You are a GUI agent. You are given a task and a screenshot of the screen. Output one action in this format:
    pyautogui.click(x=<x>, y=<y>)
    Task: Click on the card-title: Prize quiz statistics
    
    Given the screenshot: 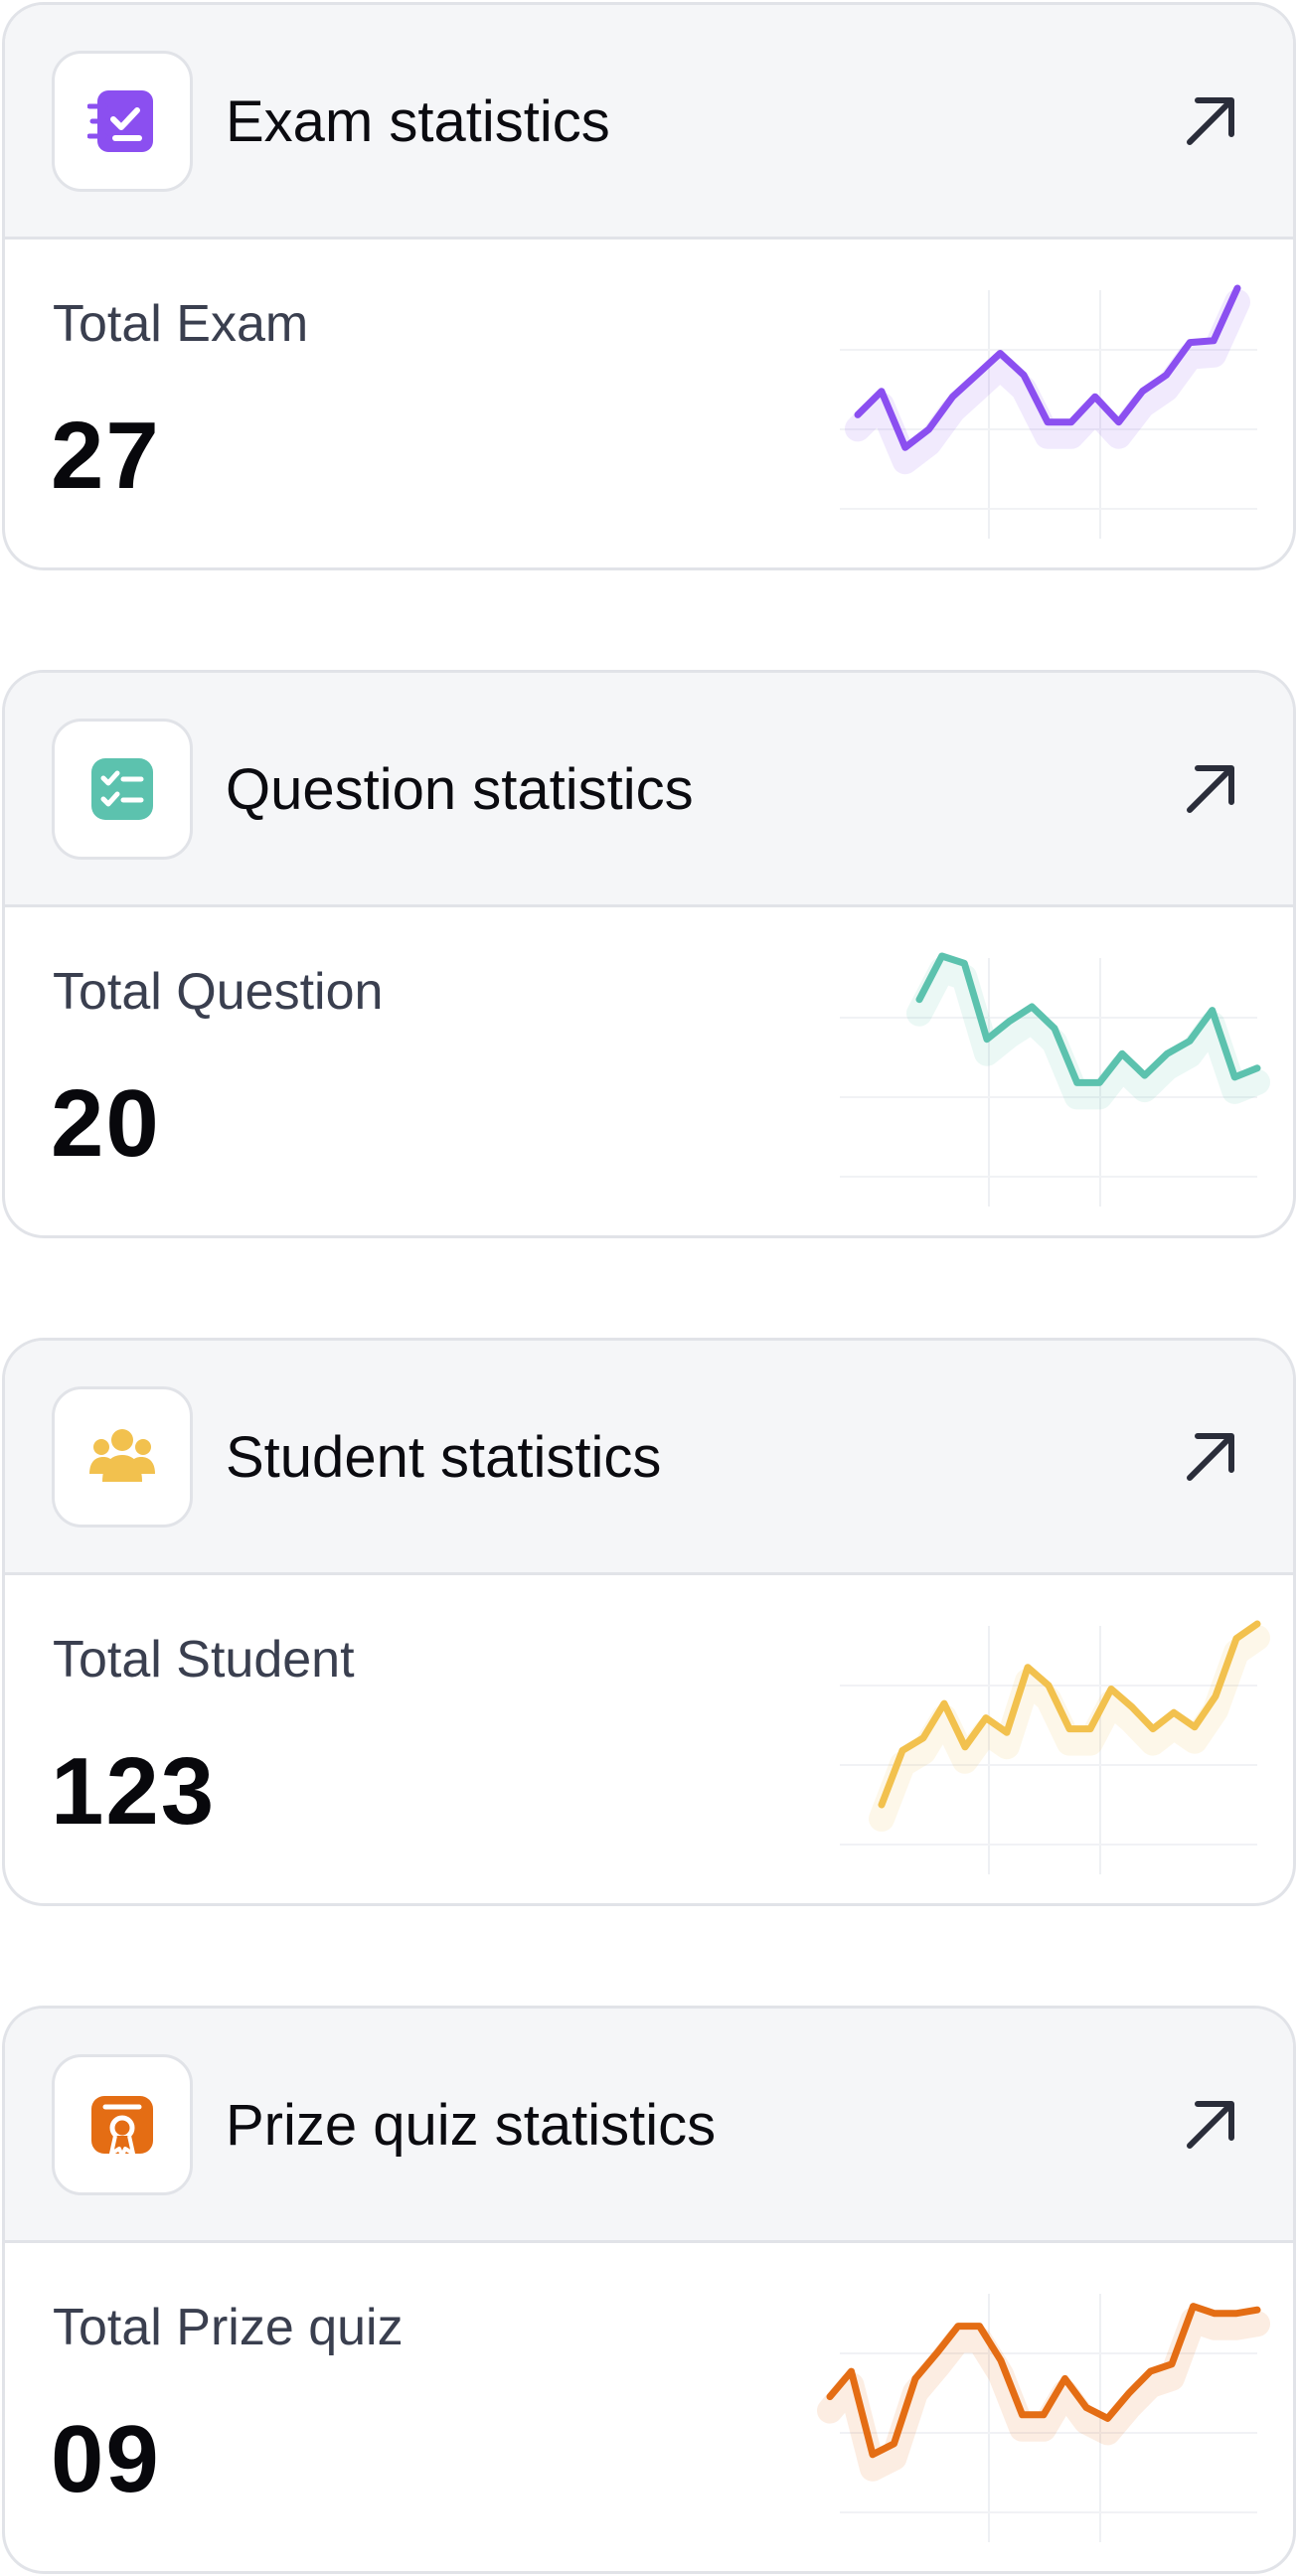 What is the action you would take?
    pyautogui.click(x=471, y=2125)
    